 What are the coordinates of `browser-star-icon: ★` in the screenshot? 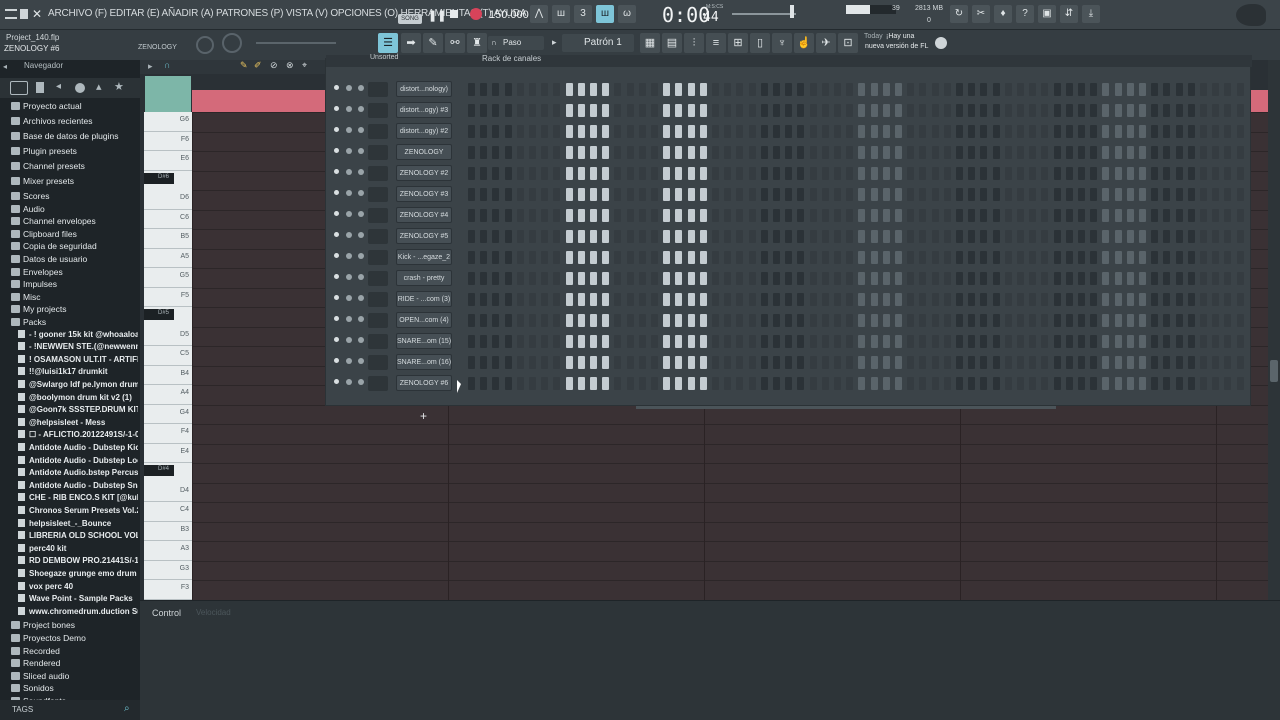 It's located at (119, 86).